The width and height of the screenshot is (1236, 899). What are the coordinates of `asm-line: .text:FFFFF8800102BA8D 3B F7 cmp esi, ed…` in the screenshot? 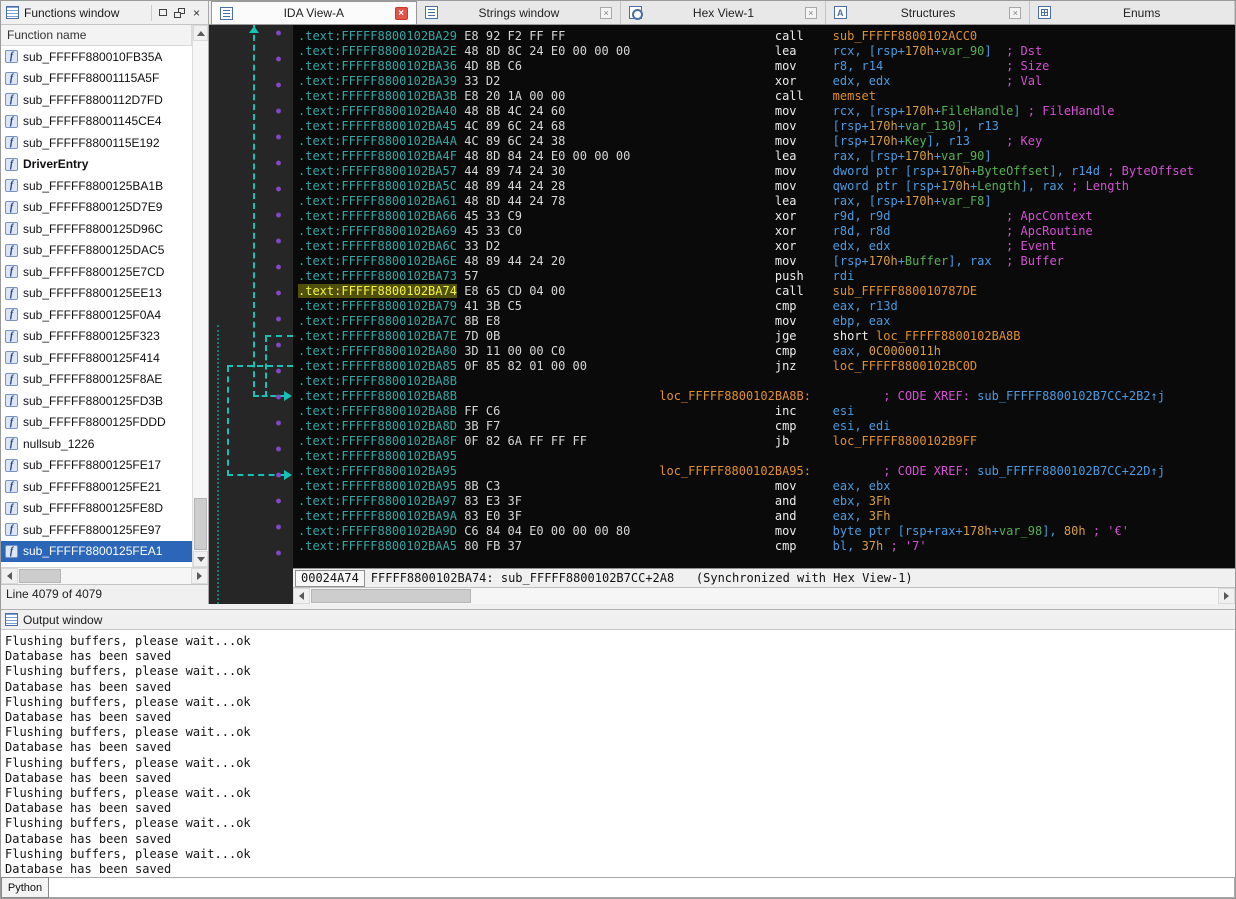 It's located at (766, 426).